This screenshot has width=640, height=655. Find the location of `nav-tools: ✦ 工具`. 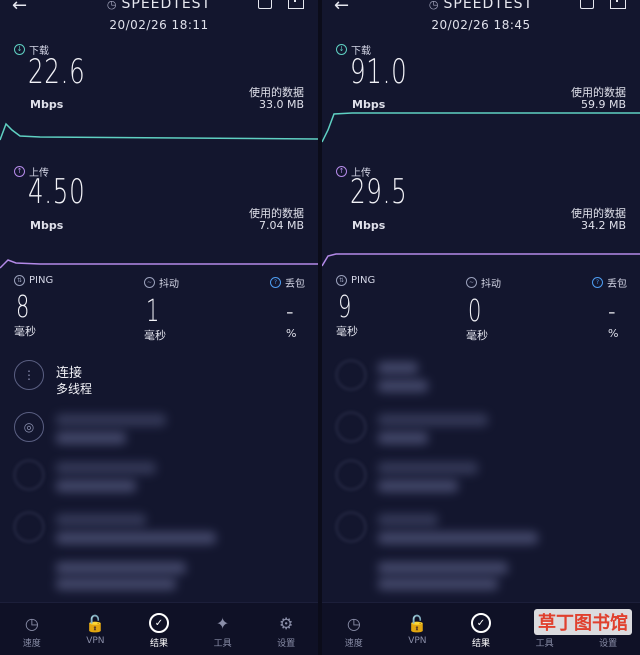

nav-tools: ✦ 工具 is located at coordinates (223, 629).